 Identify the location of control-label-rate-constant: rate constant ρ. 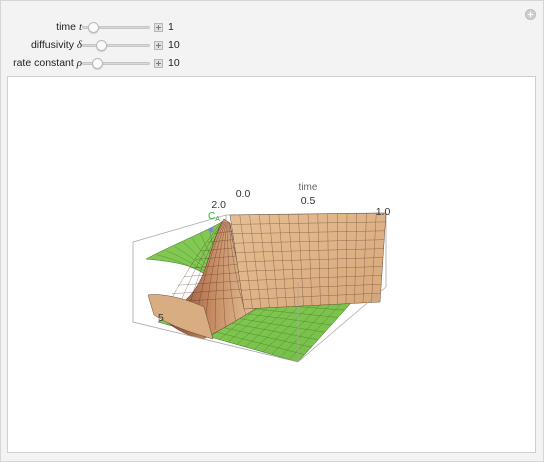
(47, 63).